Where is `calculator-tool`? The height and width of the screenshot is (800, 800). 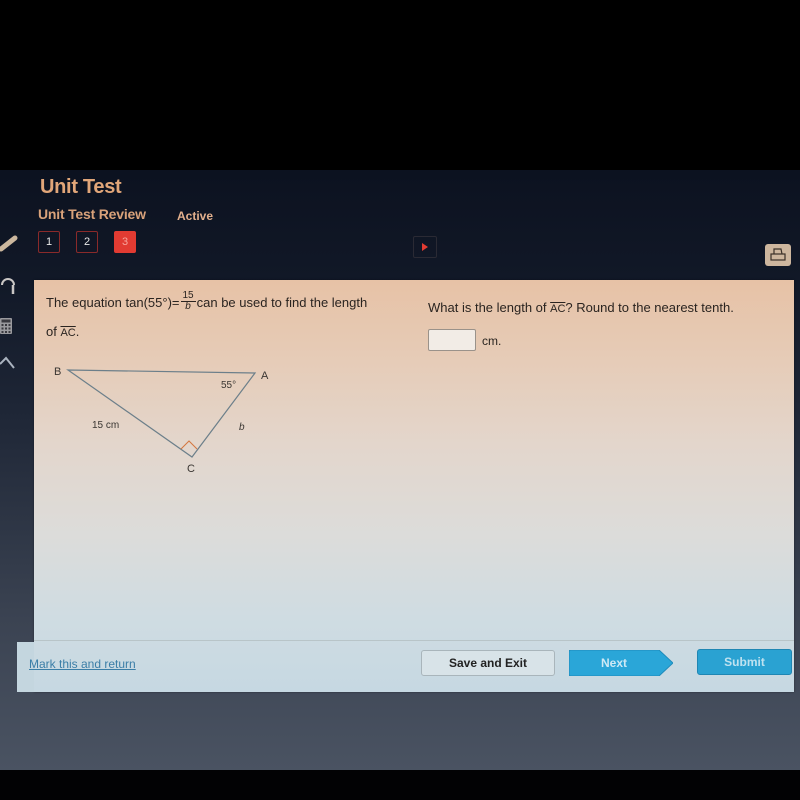 calculator-tool is located at coordinates (6, 328).